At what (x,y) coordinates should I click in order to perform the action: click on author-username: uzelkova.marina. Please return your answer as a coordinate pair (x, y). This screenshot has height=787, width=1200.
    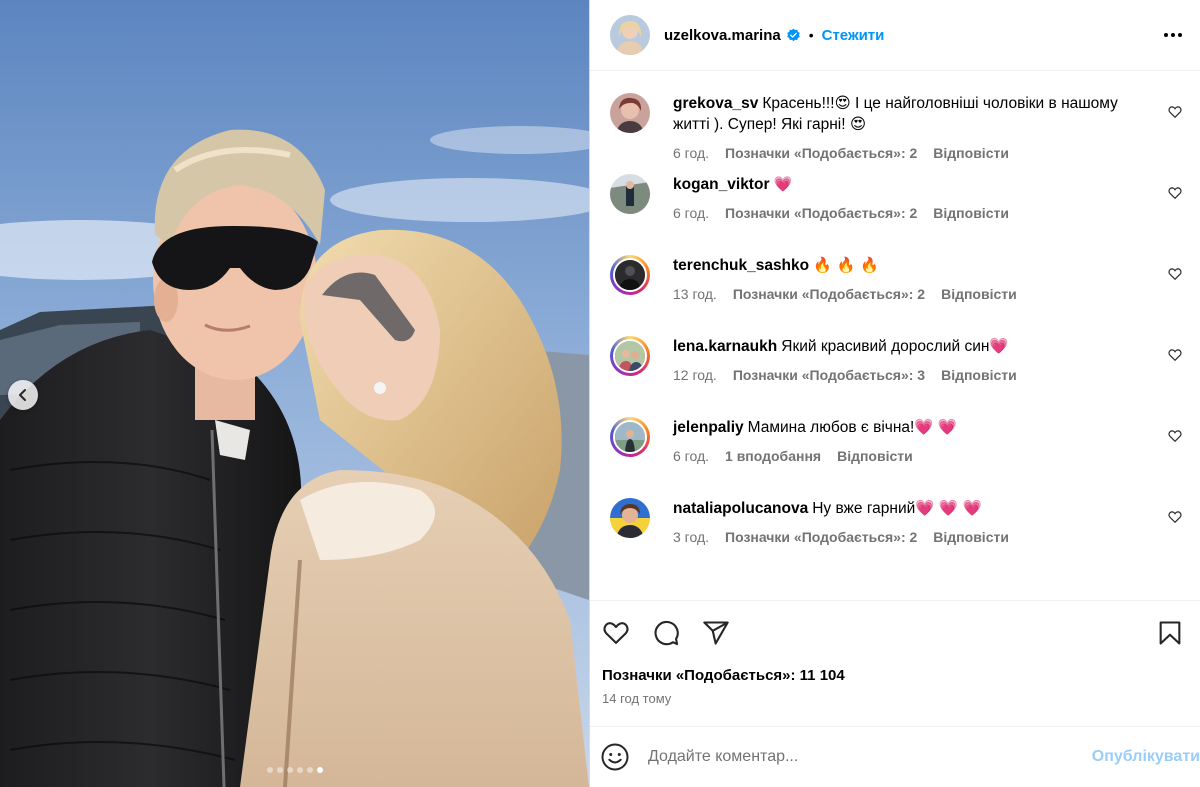
    Looking at the image, I should click on (722, 35).